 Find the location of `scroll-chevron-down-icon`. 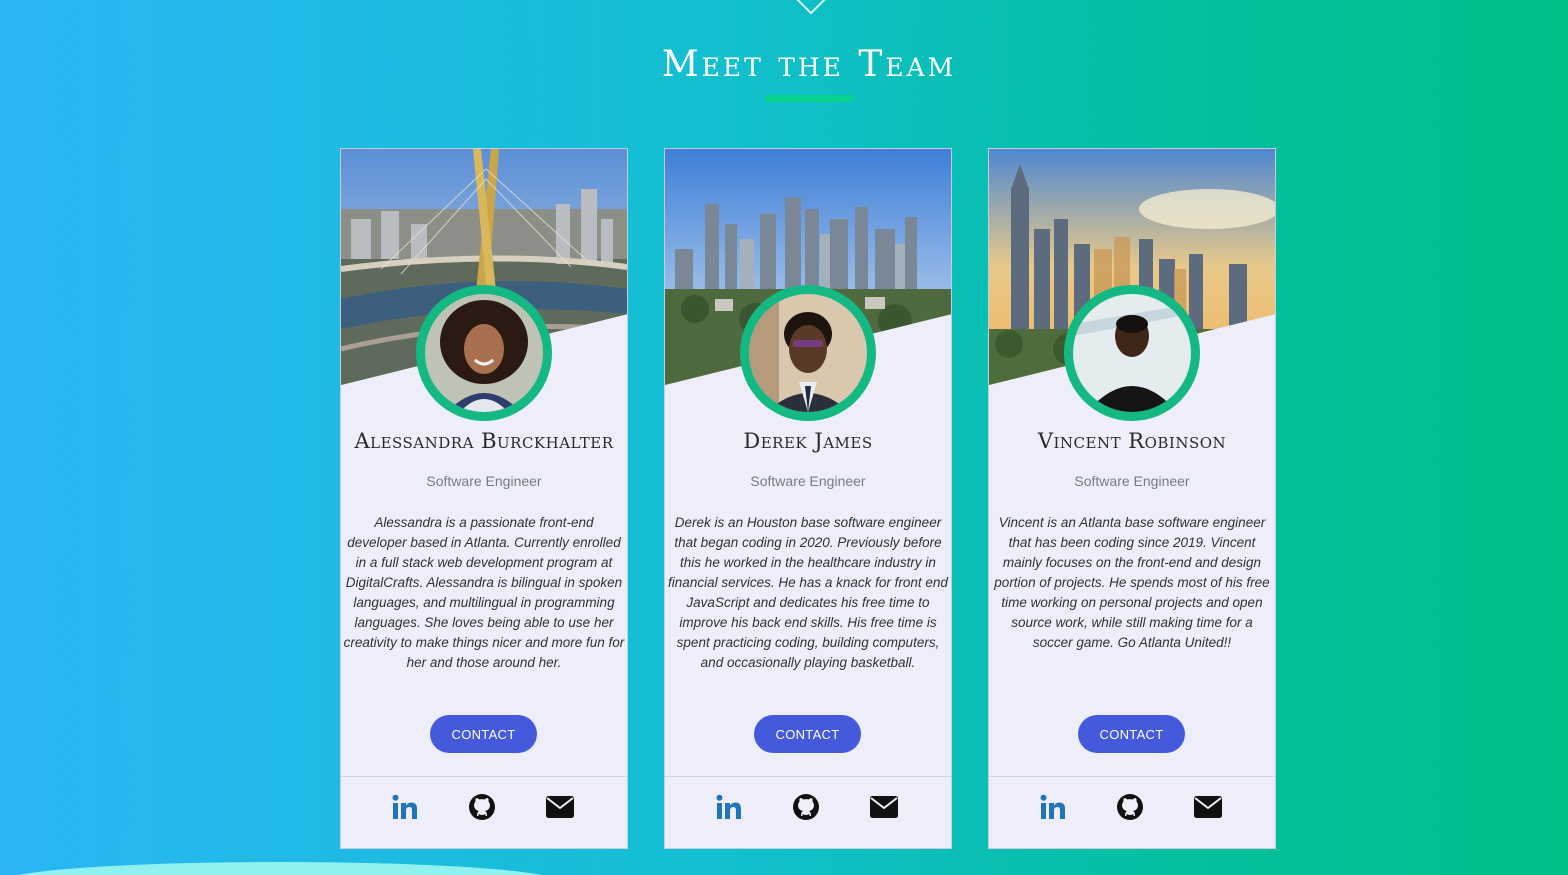

scroll-chevron-down-icon is located at coordinates (811, 7).